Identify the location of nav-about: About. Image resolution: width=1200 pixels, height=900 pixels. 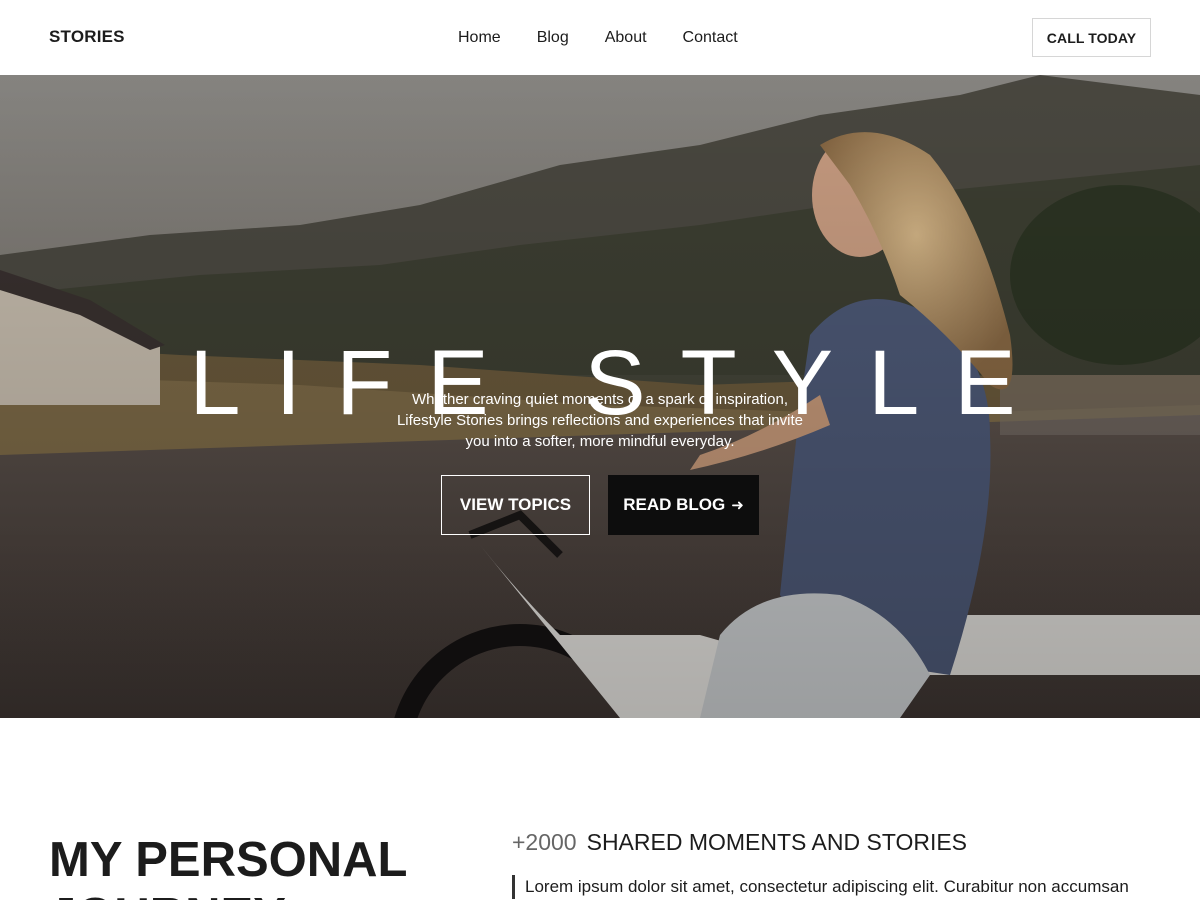
(626, 38).